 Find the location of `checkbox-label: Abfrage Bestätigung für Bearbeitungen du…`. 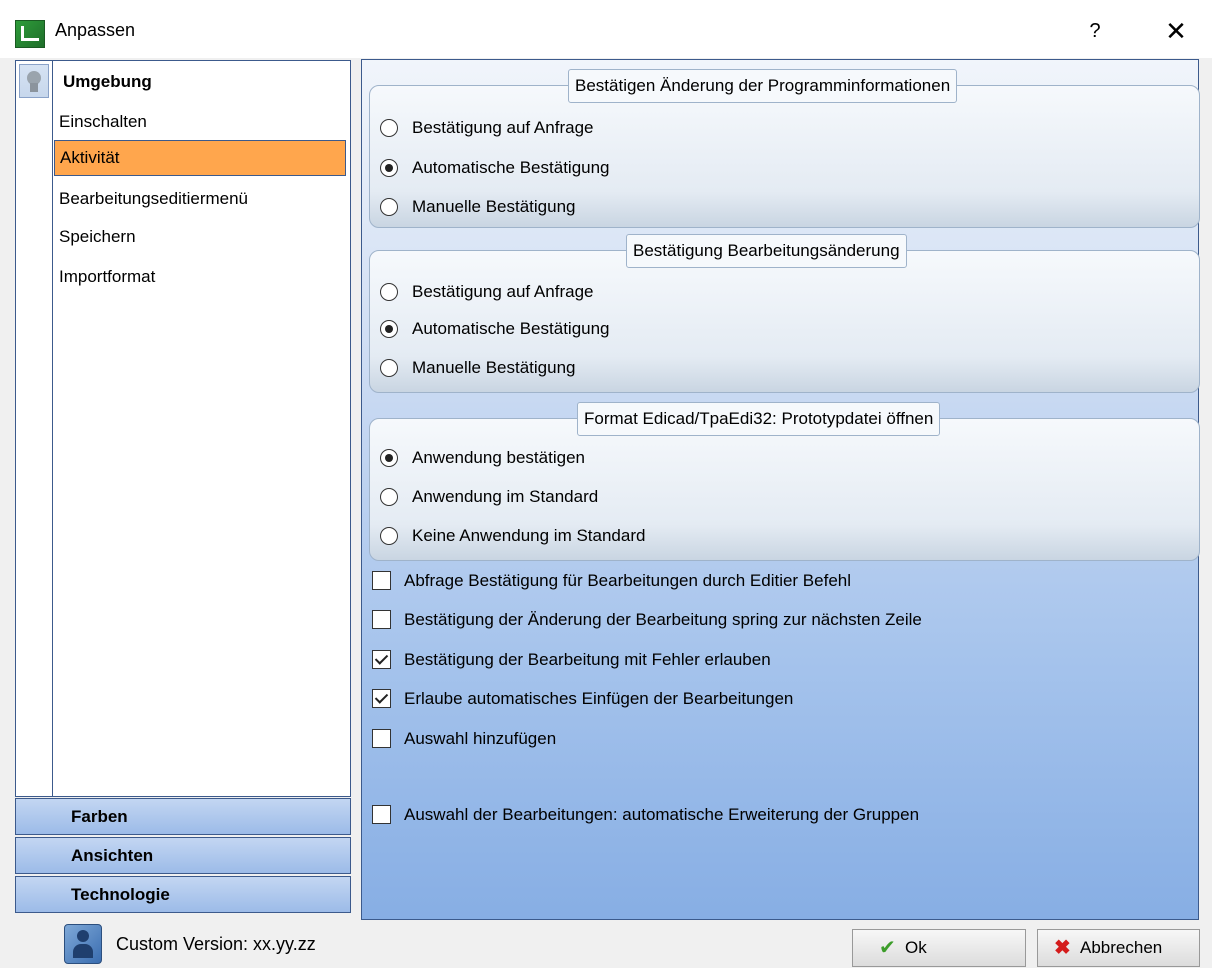

checkbox-label: Abfrage Bestätigung für Bearbeitungen du… is located at coordinates (628, 580).